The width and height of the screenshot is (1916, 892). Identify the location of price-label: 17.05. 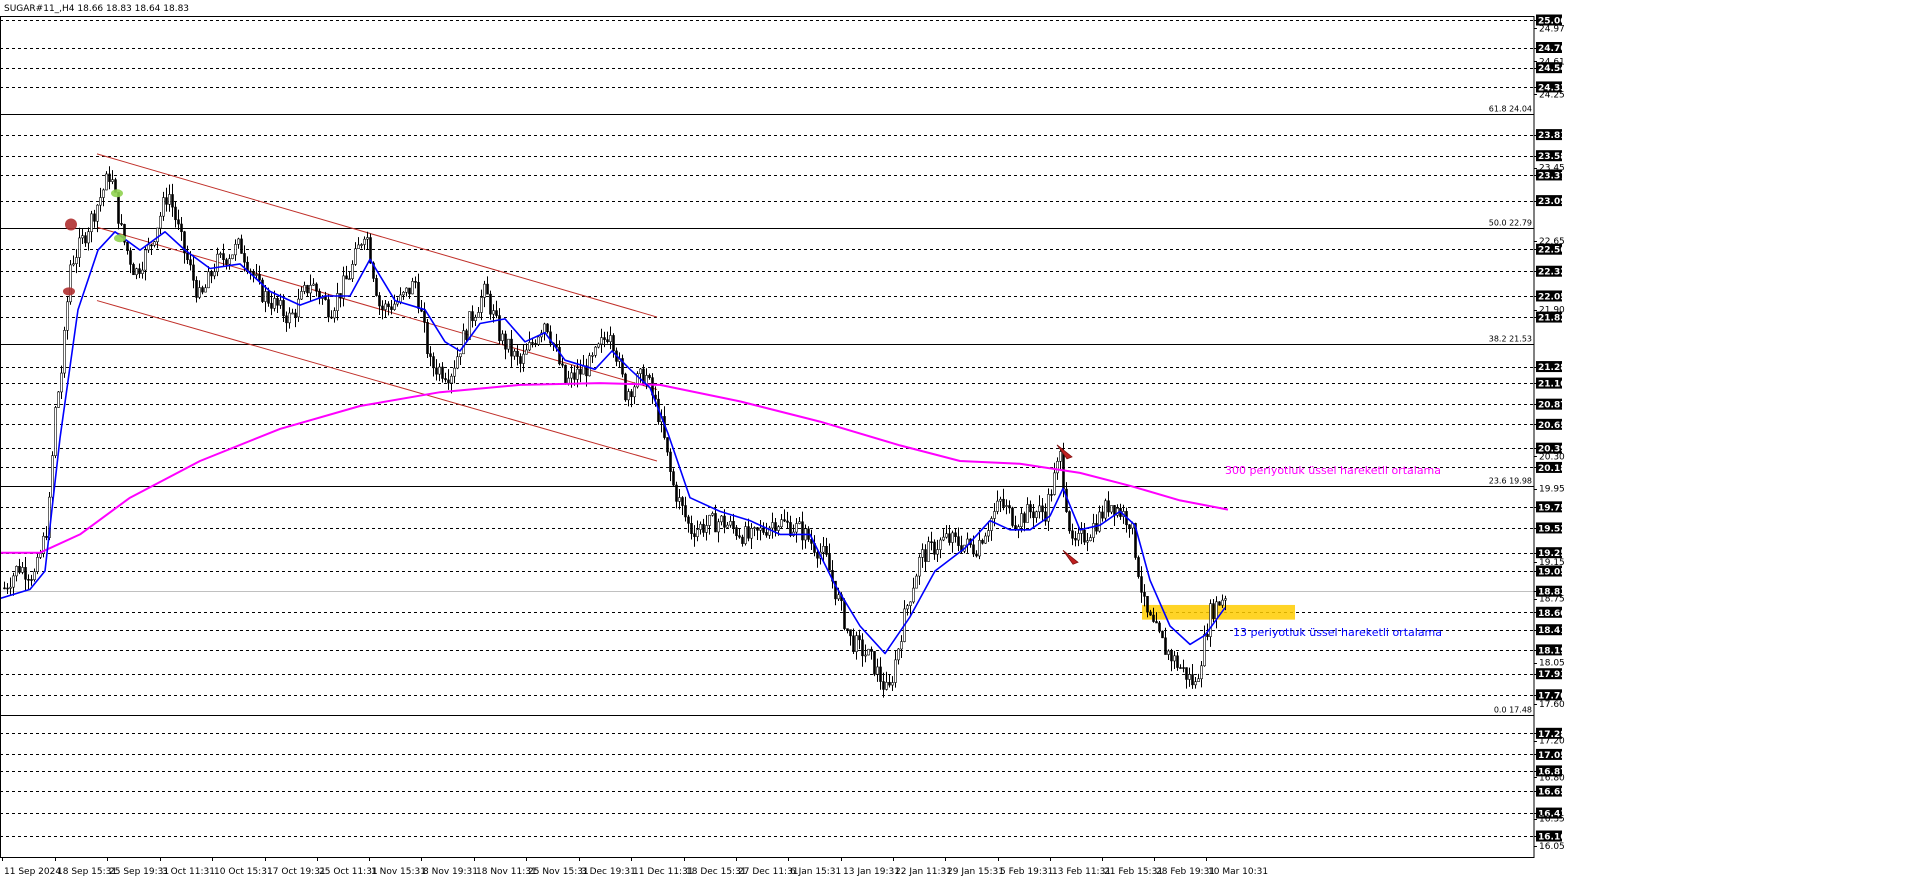
(1552, 756).